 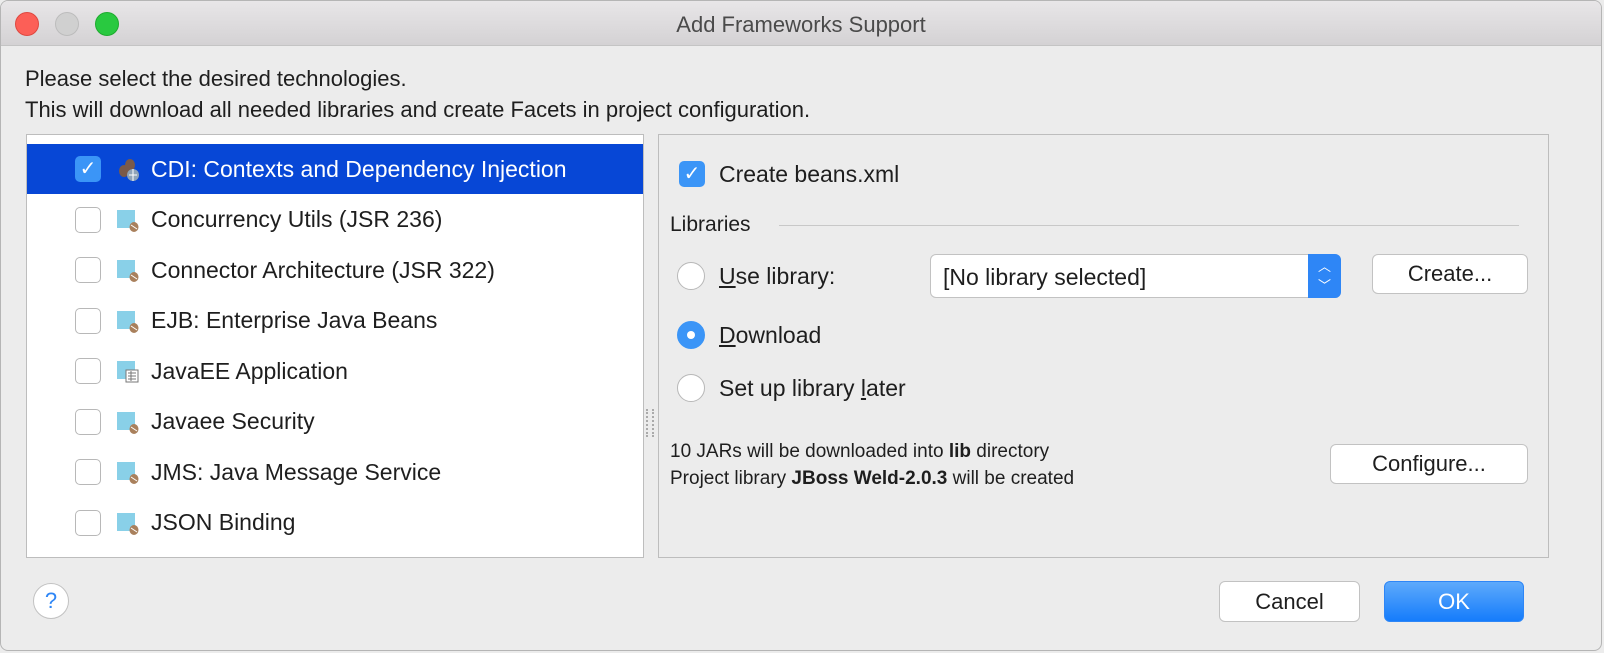 I want to click on framework-item: JavaEE Application, so click(x=335, y=371).